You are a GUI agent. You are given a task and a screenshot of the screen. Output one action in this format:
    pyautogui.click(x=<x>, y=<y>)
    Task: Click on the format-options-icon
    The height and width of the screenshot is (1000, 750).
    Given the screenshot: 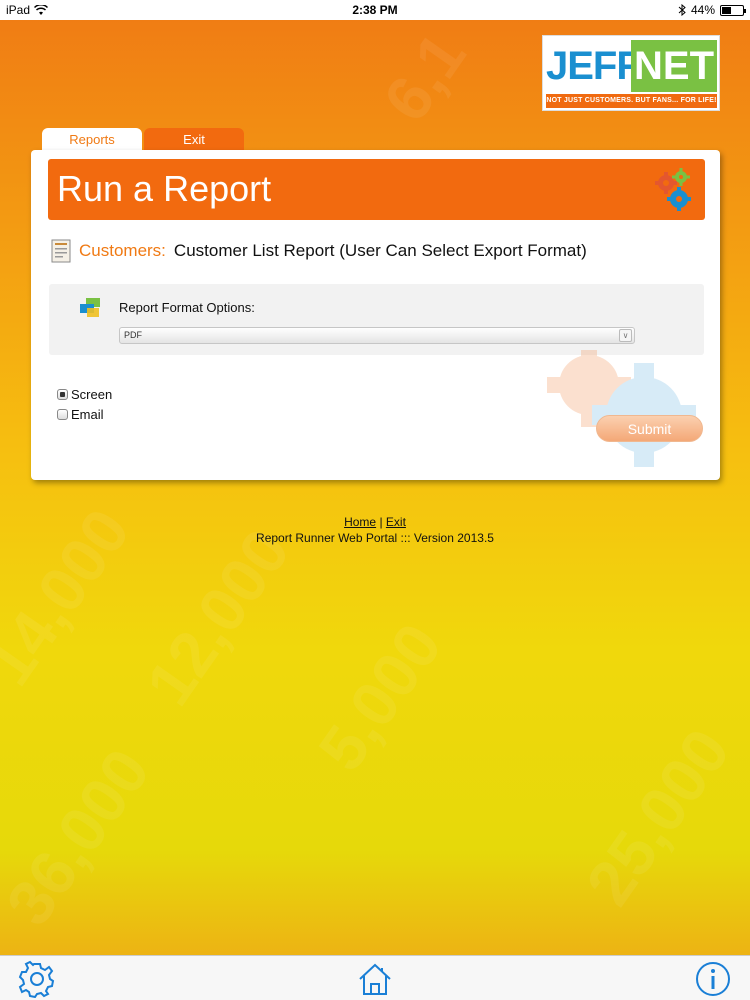 What is the action you would take?
    pyautogui.click(x=90, y=307)
    